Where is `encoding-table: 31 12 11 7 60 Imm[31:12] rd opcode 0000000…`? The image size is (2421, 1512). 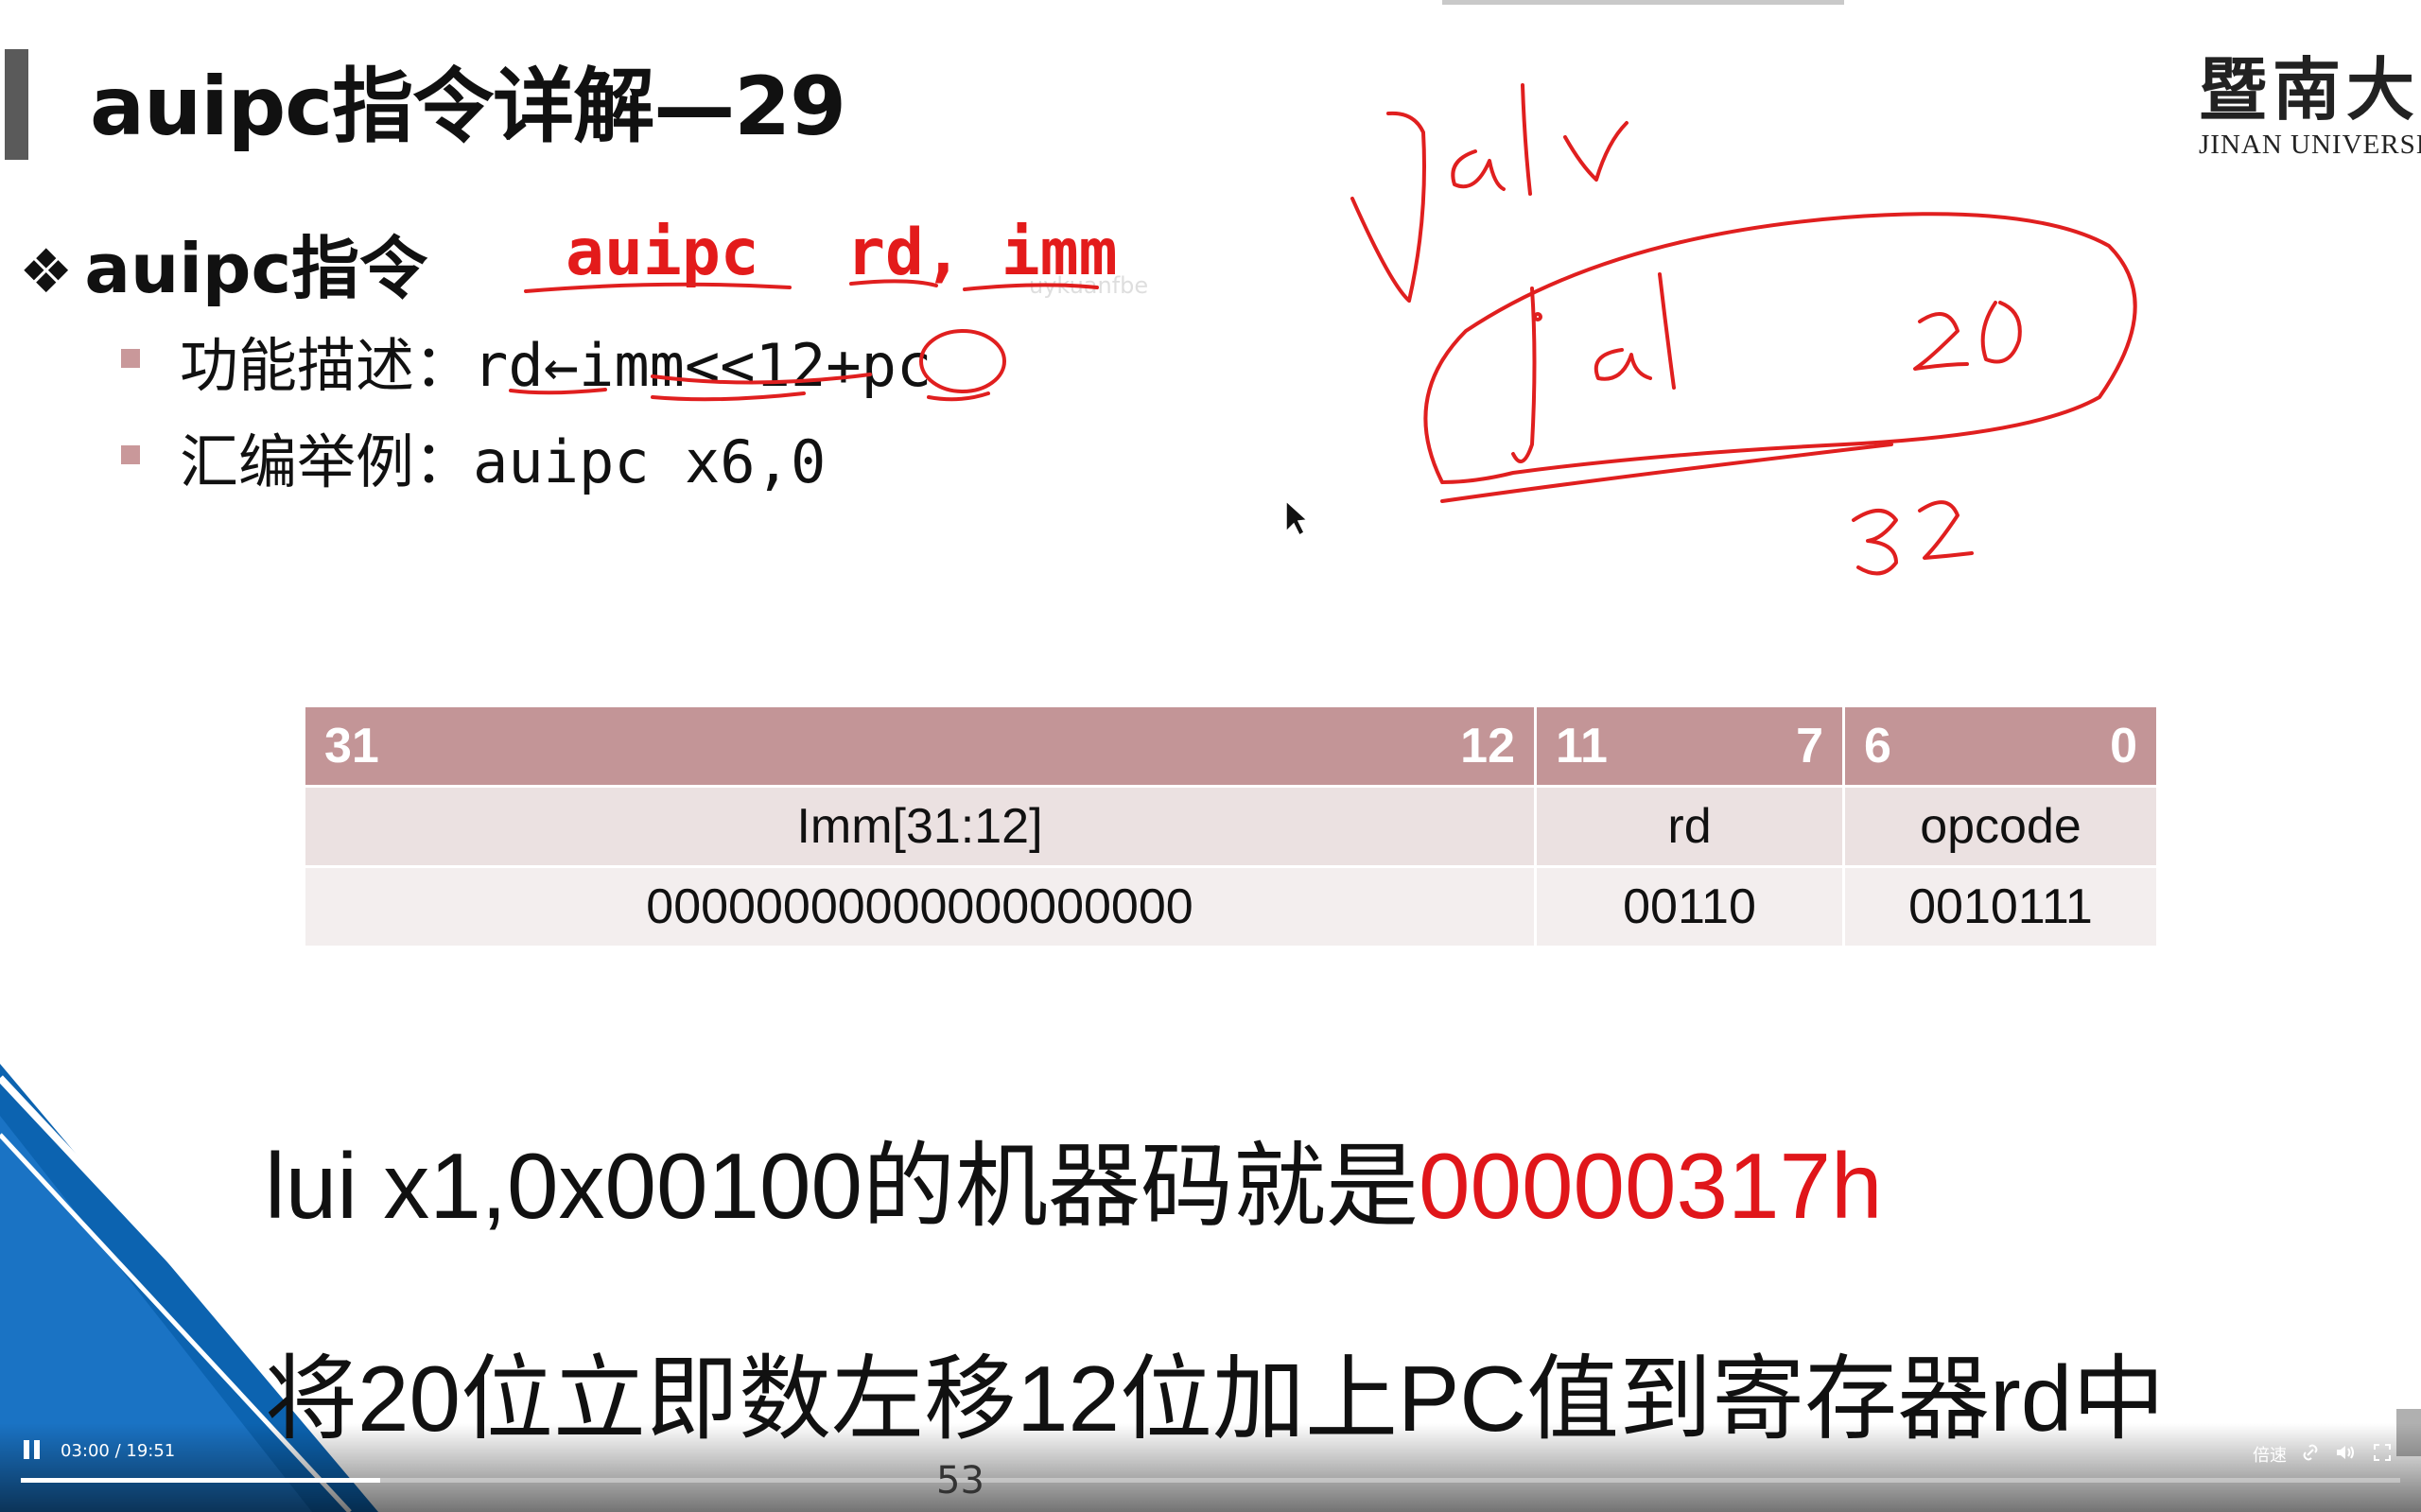
encoding-table: 31 12 11 7 60 Imm[31:12] rd opcode 0000000… is located at coordinates (1231, 826).